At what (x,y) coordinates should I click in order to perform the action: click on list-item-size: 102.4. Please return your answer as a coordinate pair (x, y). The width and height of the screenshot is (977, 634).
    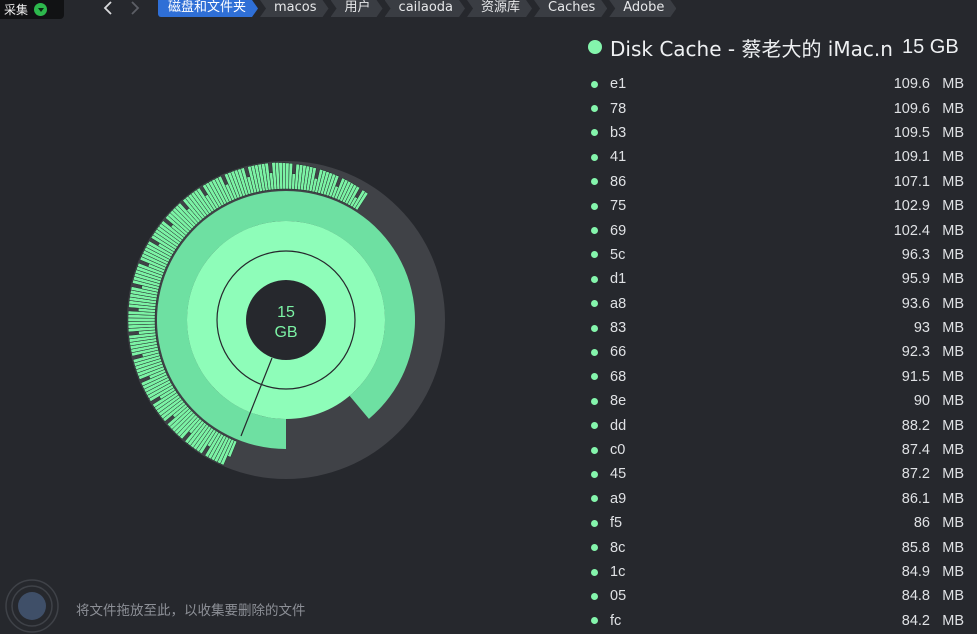
    Looking at the image, I should click on (911, 230).